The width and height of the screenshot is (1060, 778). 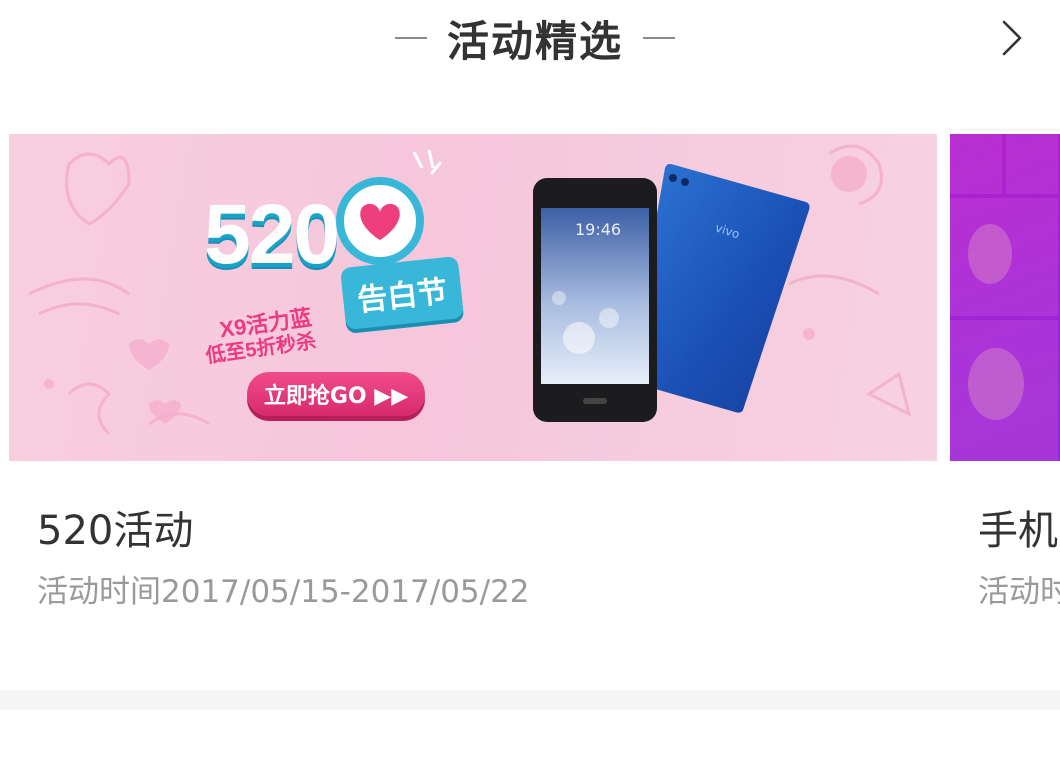 What do you see at coordinates (595, 300) in the screenshot?
I see `phone-front-image` at bounding box center [595, 300].